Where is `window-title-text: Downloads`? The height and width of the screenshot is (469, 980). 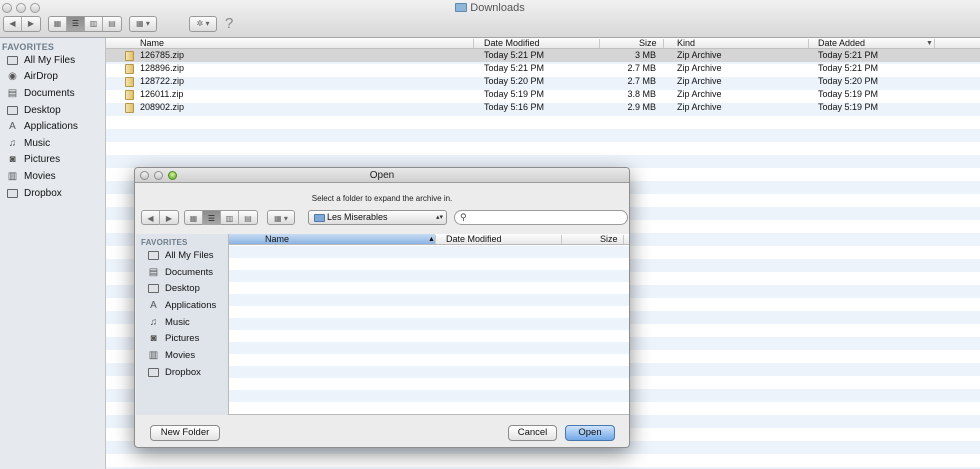
window-title-text: Downloads is located at coordinates (497, 8).